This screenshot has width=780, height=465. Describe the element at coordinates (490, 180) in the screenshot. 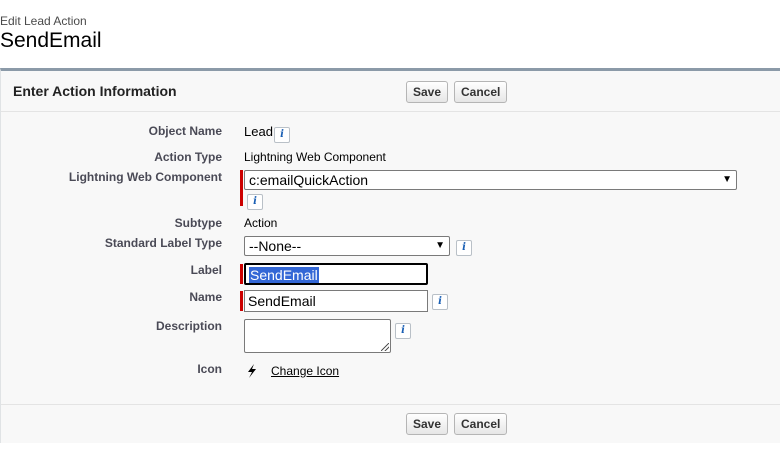

I see `lwc-select: c:emailQuickAction ▼` at that location.